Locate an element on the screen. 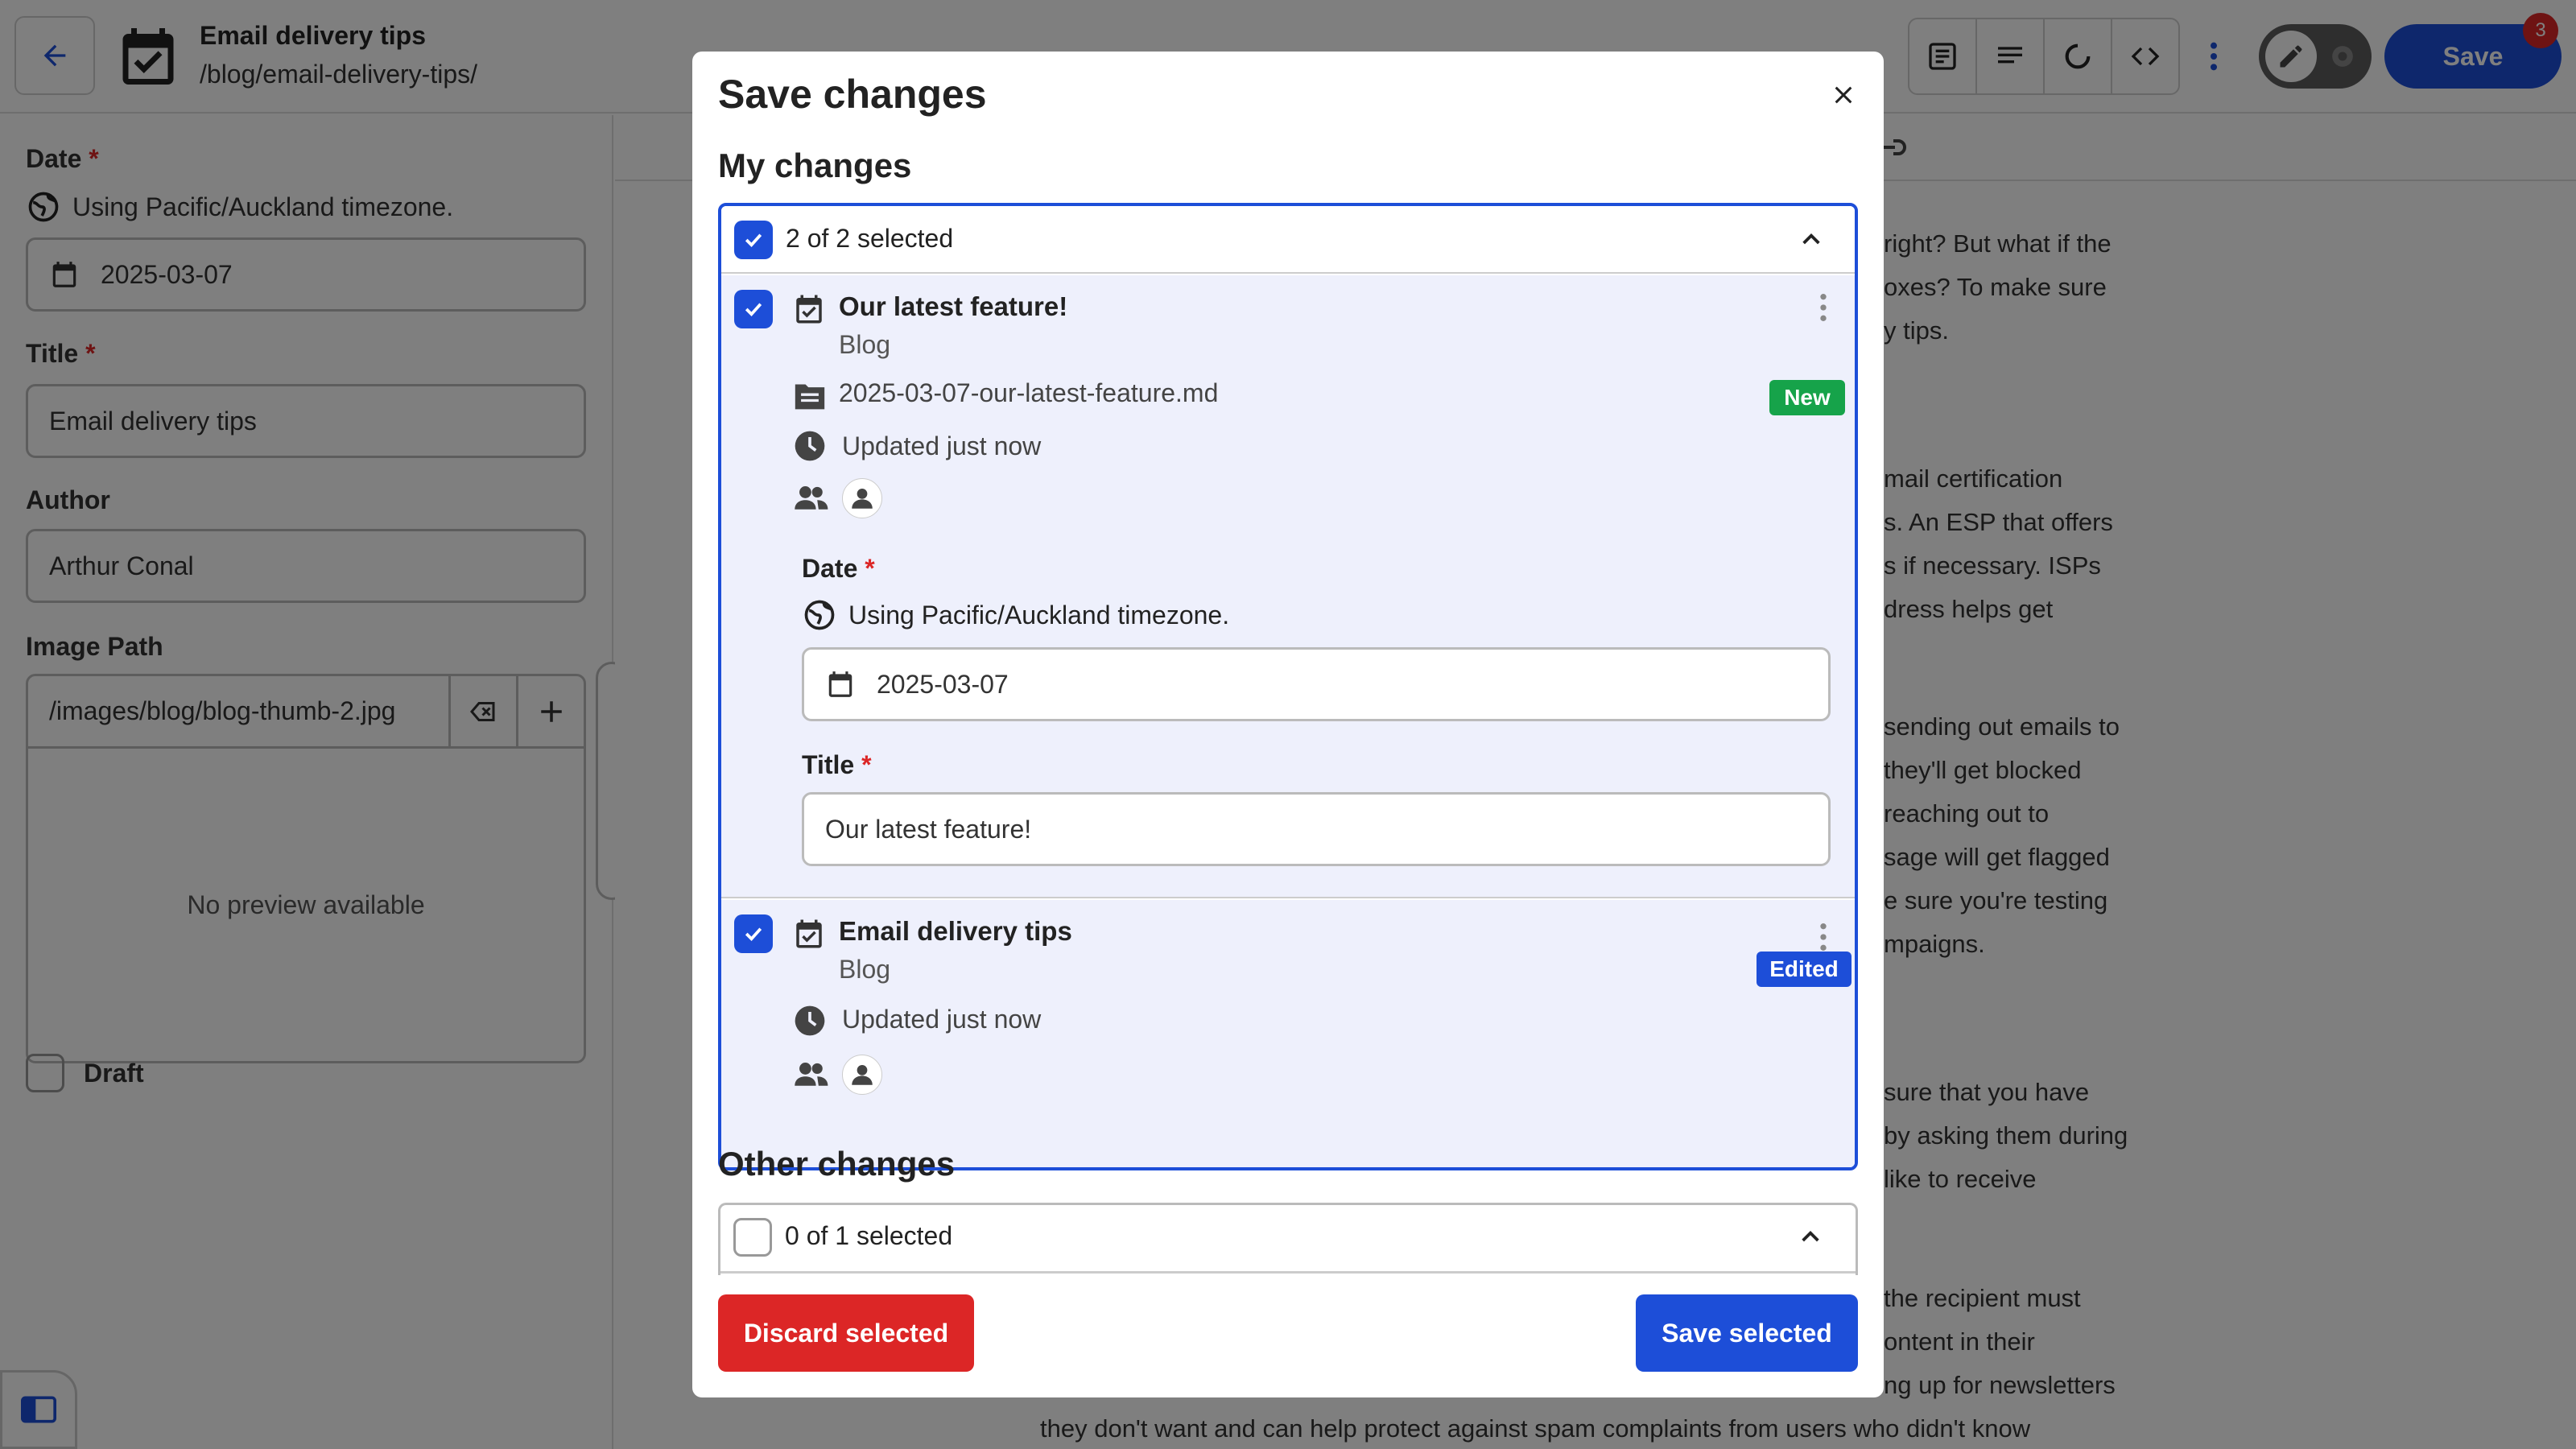  other-selection-count: 0 of 1 selected is located at coordinates (869, 1235).